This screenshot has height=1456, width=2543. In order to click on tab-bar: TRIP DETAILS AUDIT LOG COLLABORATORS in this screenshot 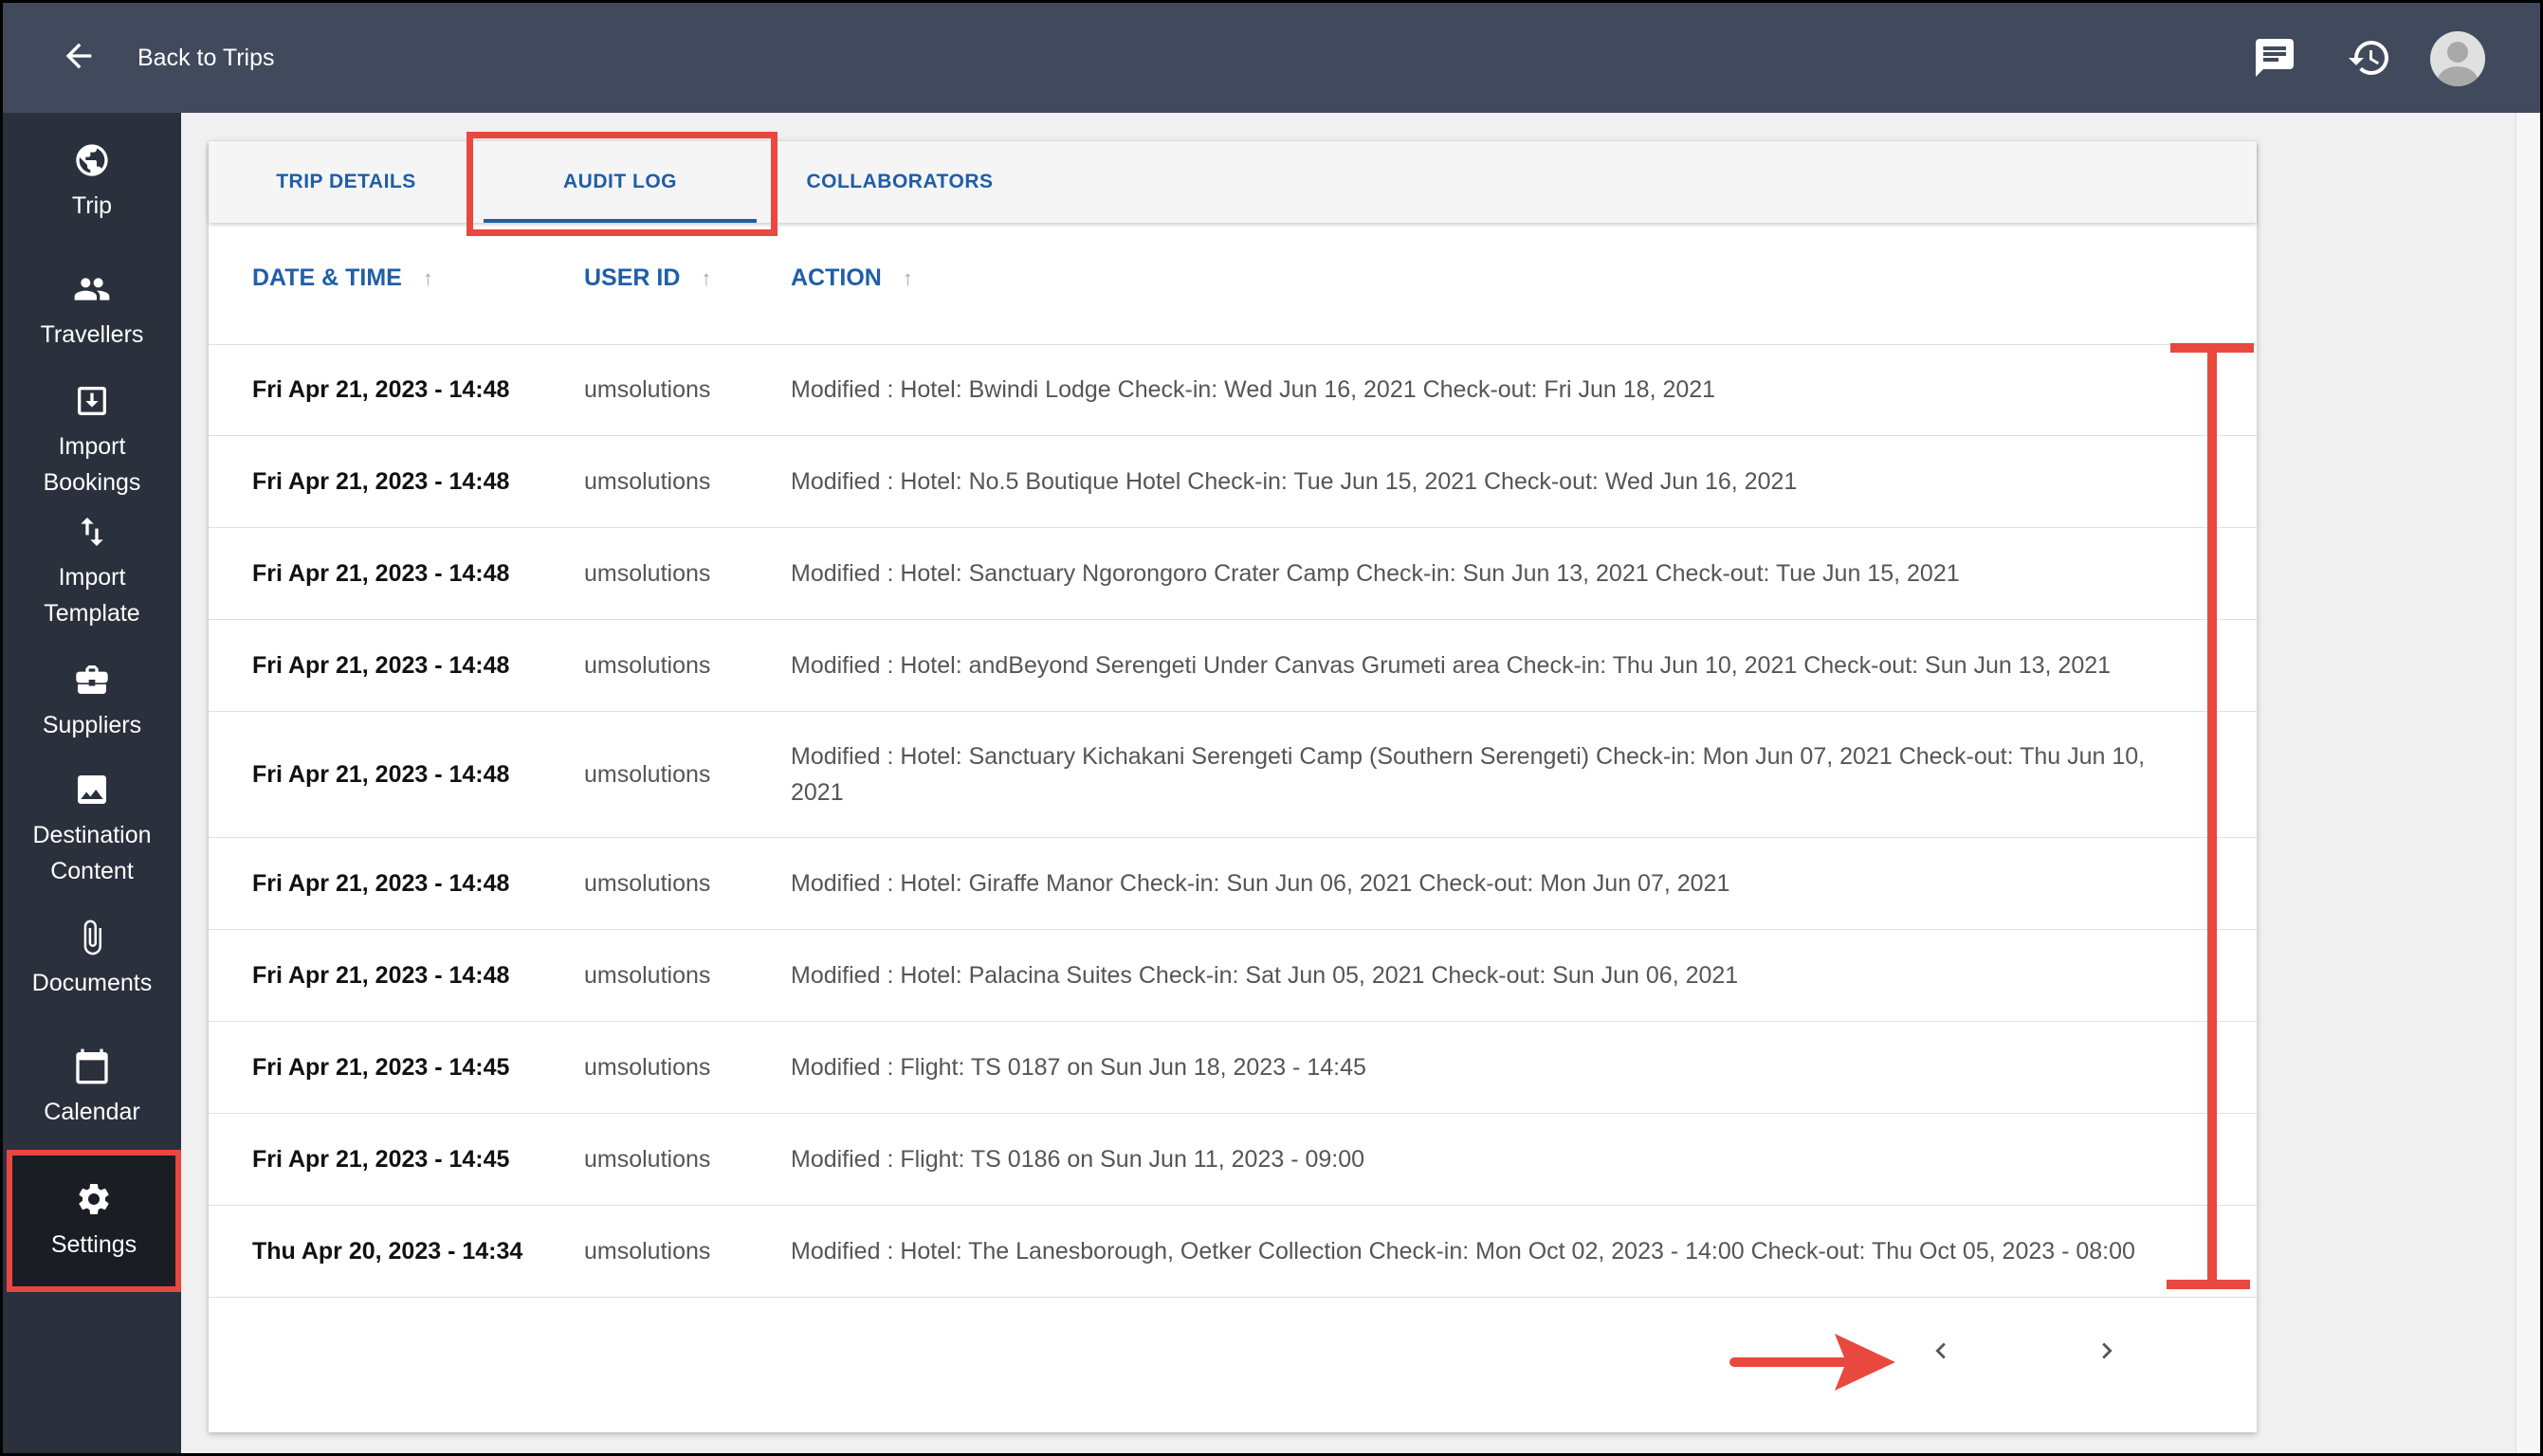, I will do `click(1233, 184)`.